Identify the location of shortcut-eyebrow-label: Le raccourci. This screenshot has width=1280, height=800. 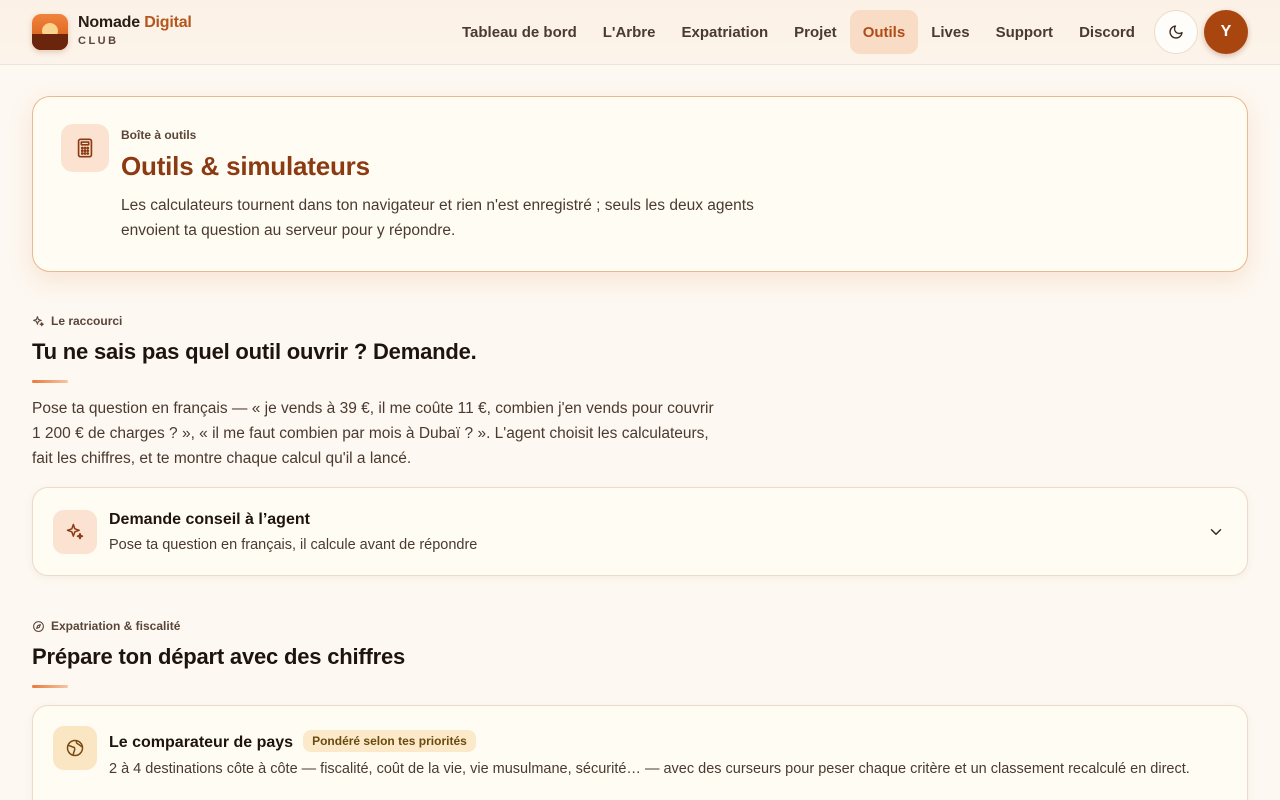
(87, 321).